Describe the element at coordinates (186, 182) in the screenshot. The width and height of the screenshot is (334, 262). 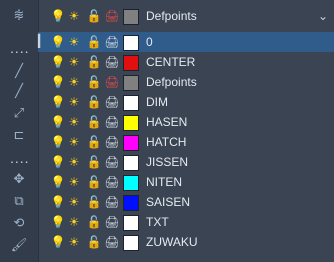
I see `layer-row: 💡 ☀ 🔓 🖨 NITEN` at that location.